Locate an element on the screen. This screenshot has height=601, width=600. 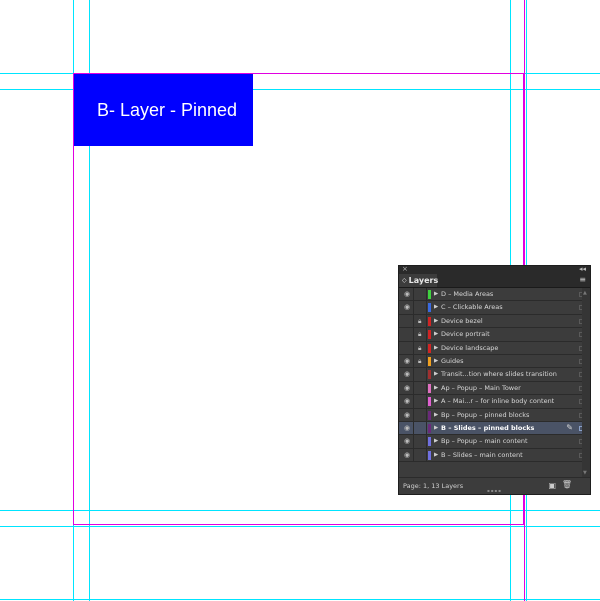
layer-name: Guides is located at coordinates (452, 360).